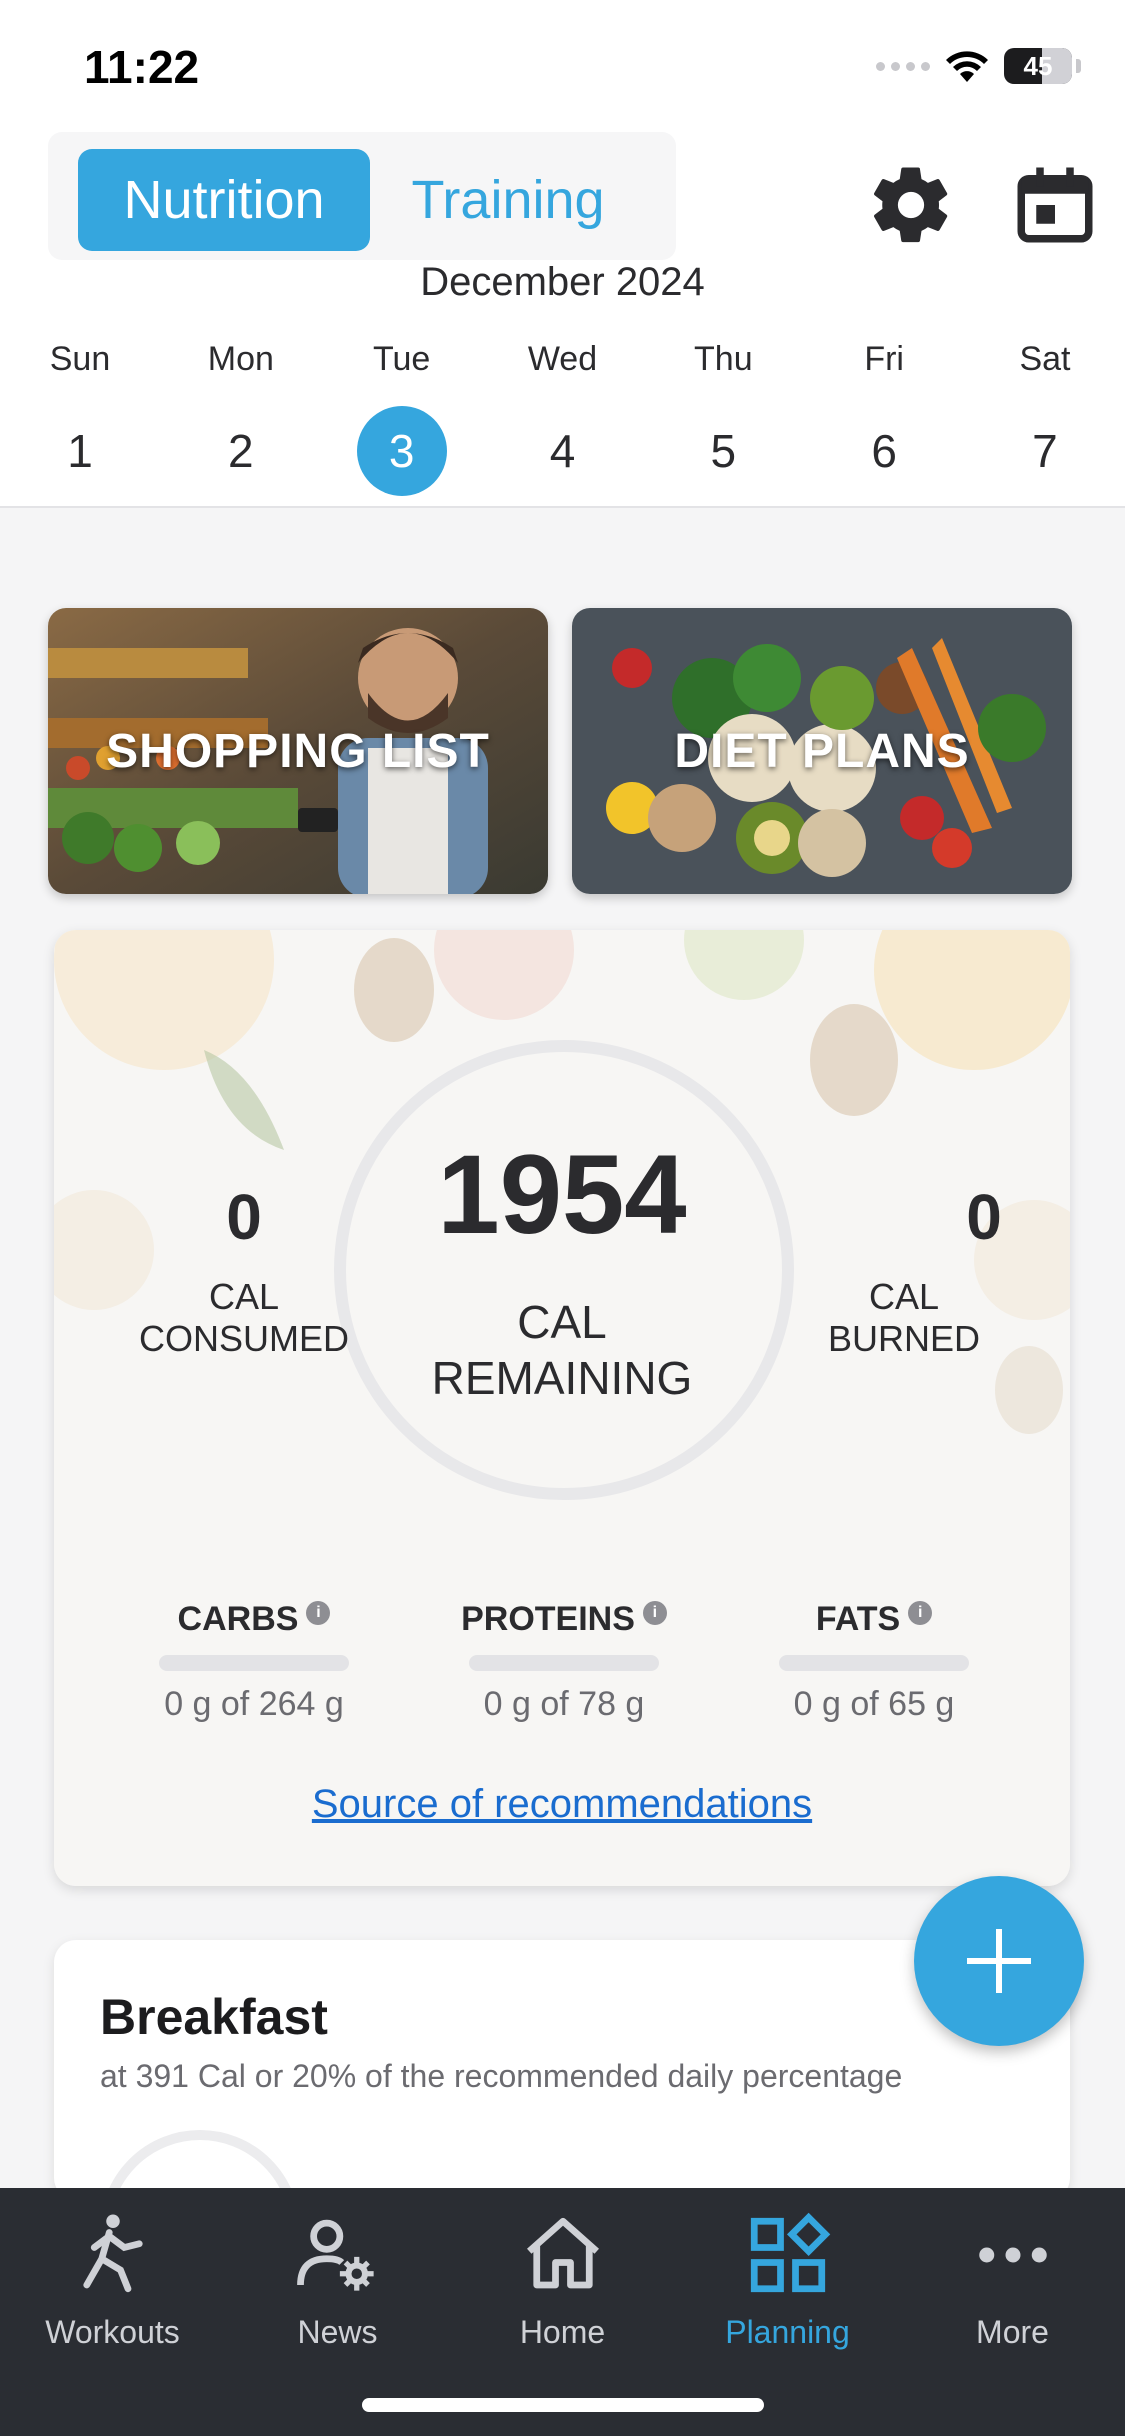 This screenshot has height=2436, width=1125. I want to click on nutrition-tab: Nutrition, so click(224, 200).